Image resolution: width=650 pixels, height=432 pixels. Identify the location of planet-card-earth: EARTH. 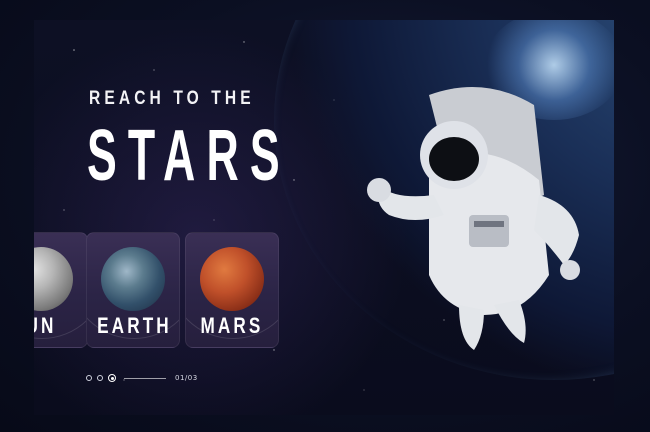
(133, 290).